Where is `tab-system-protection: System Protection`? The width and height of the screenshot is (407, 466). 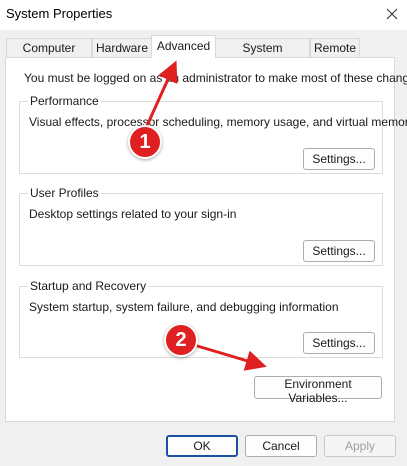
tab-system-protection: System Protection is located at coordinates (262, 55).